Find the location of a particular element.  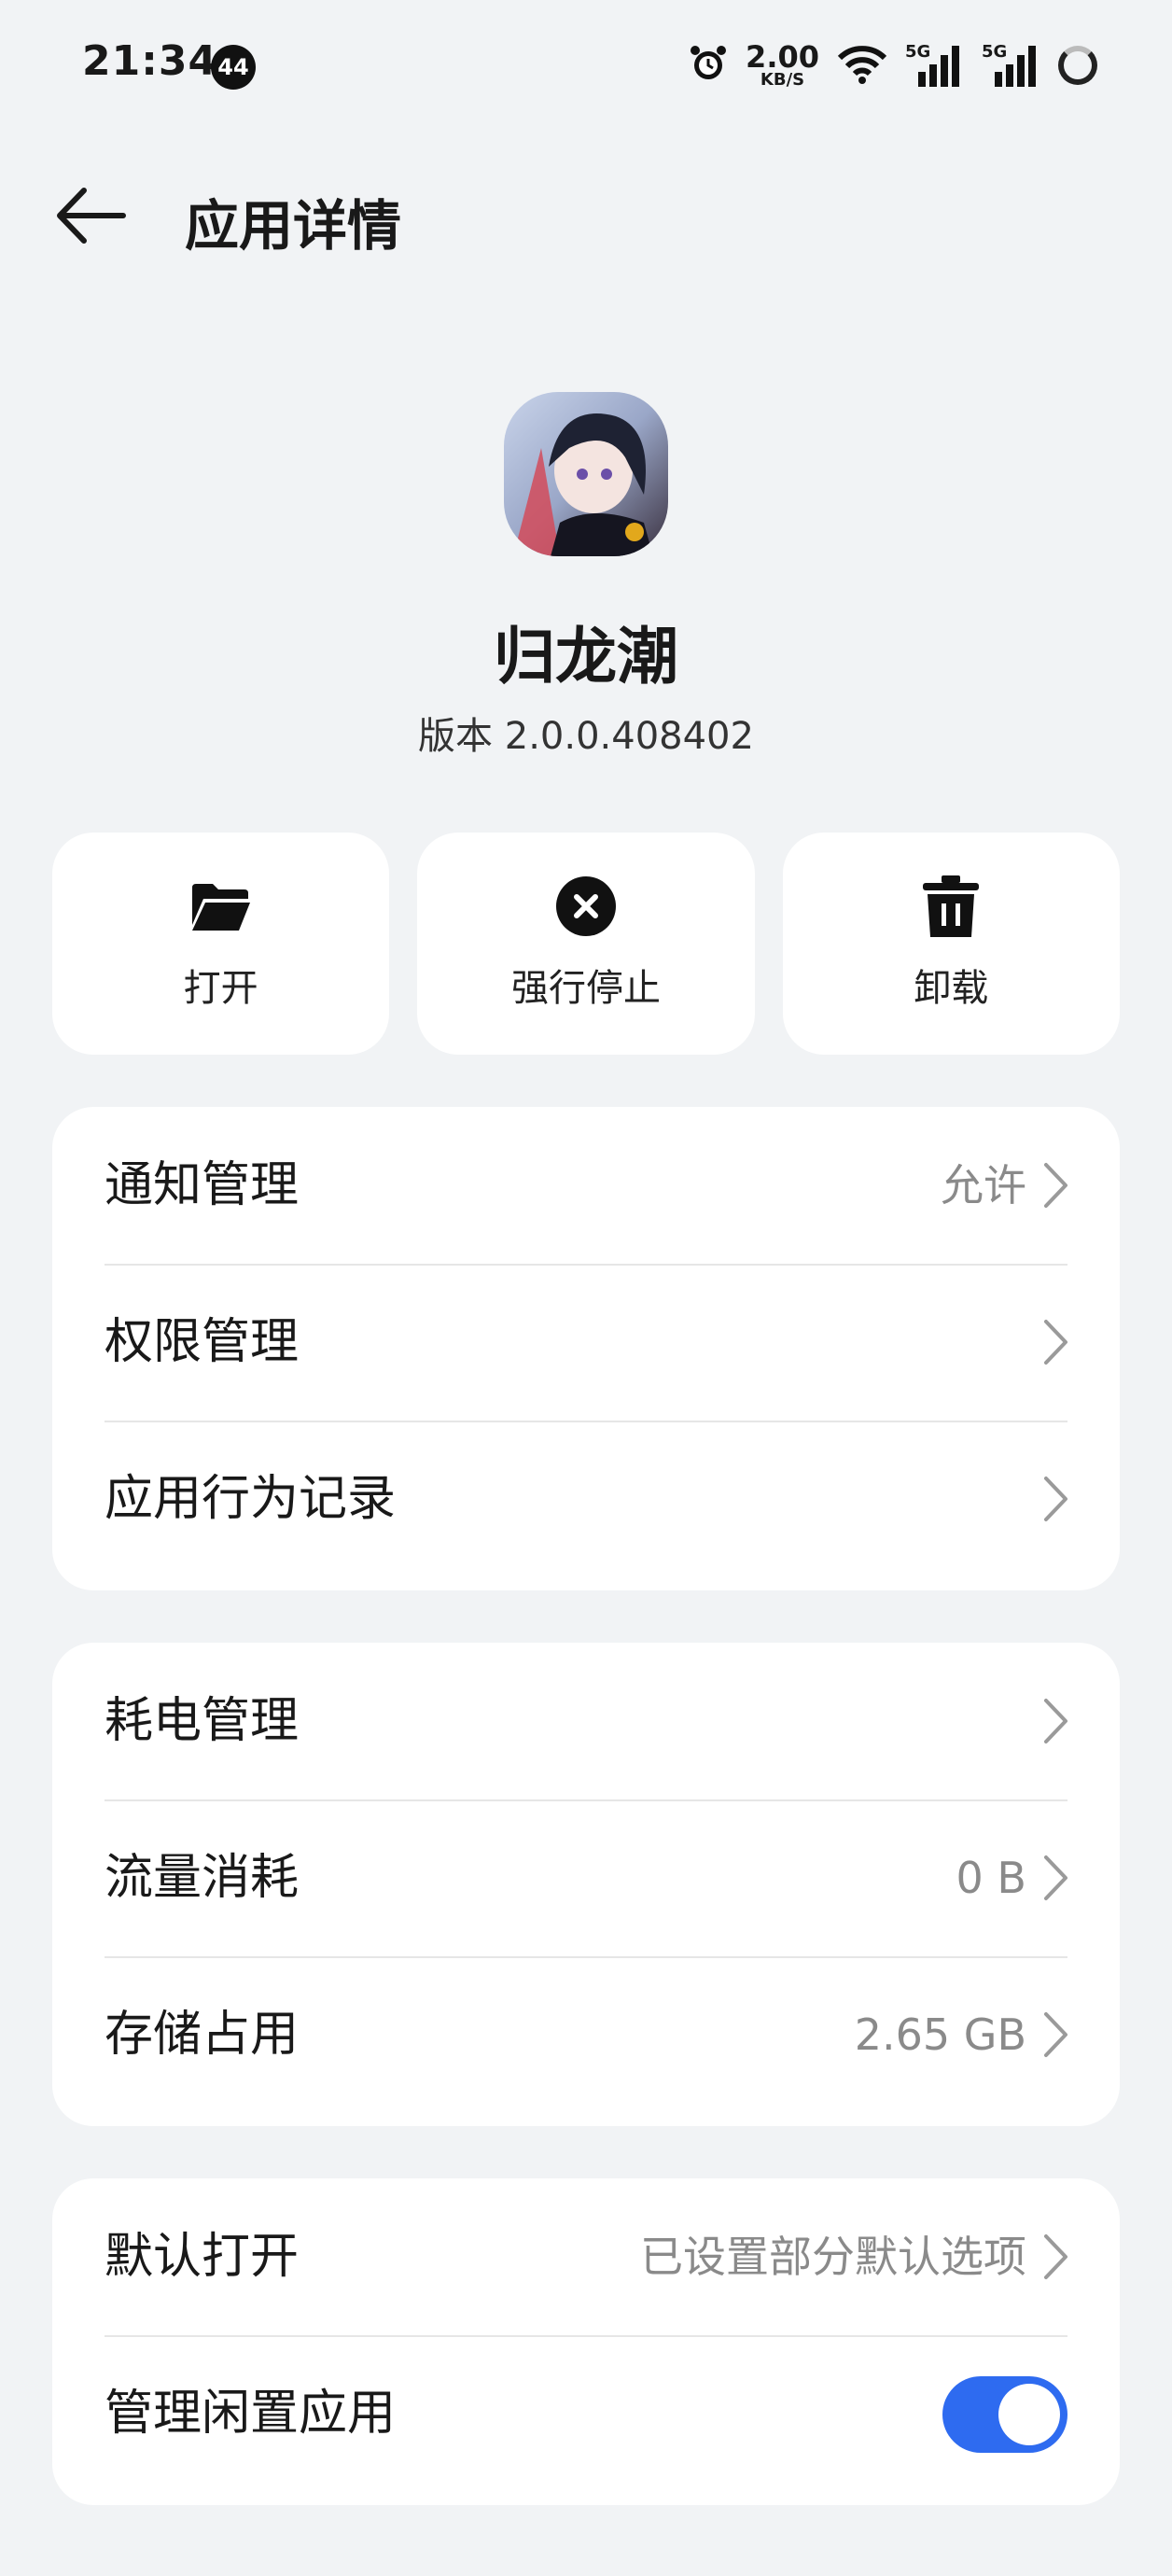

item-label: 默认打开 is located at coordinates (202, 2257).